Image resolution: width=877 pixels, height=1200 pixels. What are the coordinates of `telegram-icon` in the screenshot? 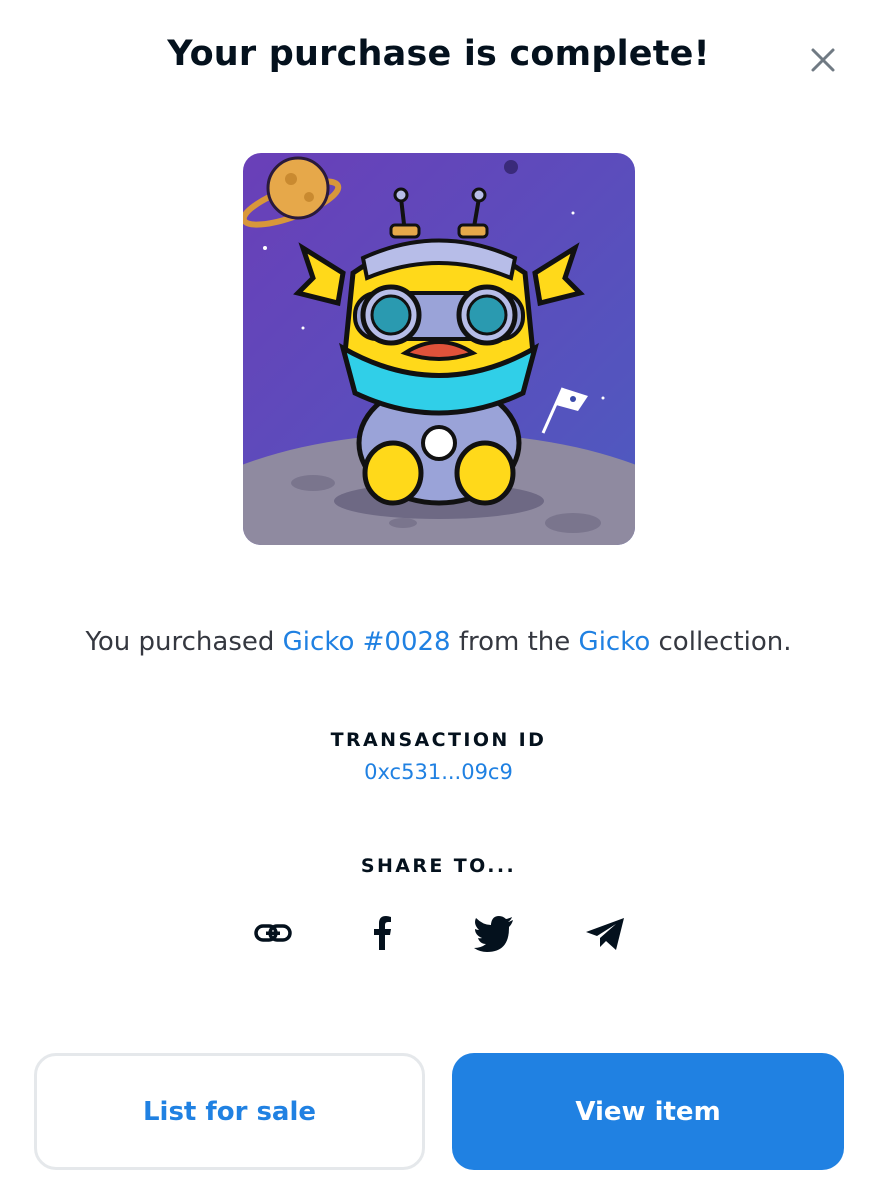 It's located at (605, 933).